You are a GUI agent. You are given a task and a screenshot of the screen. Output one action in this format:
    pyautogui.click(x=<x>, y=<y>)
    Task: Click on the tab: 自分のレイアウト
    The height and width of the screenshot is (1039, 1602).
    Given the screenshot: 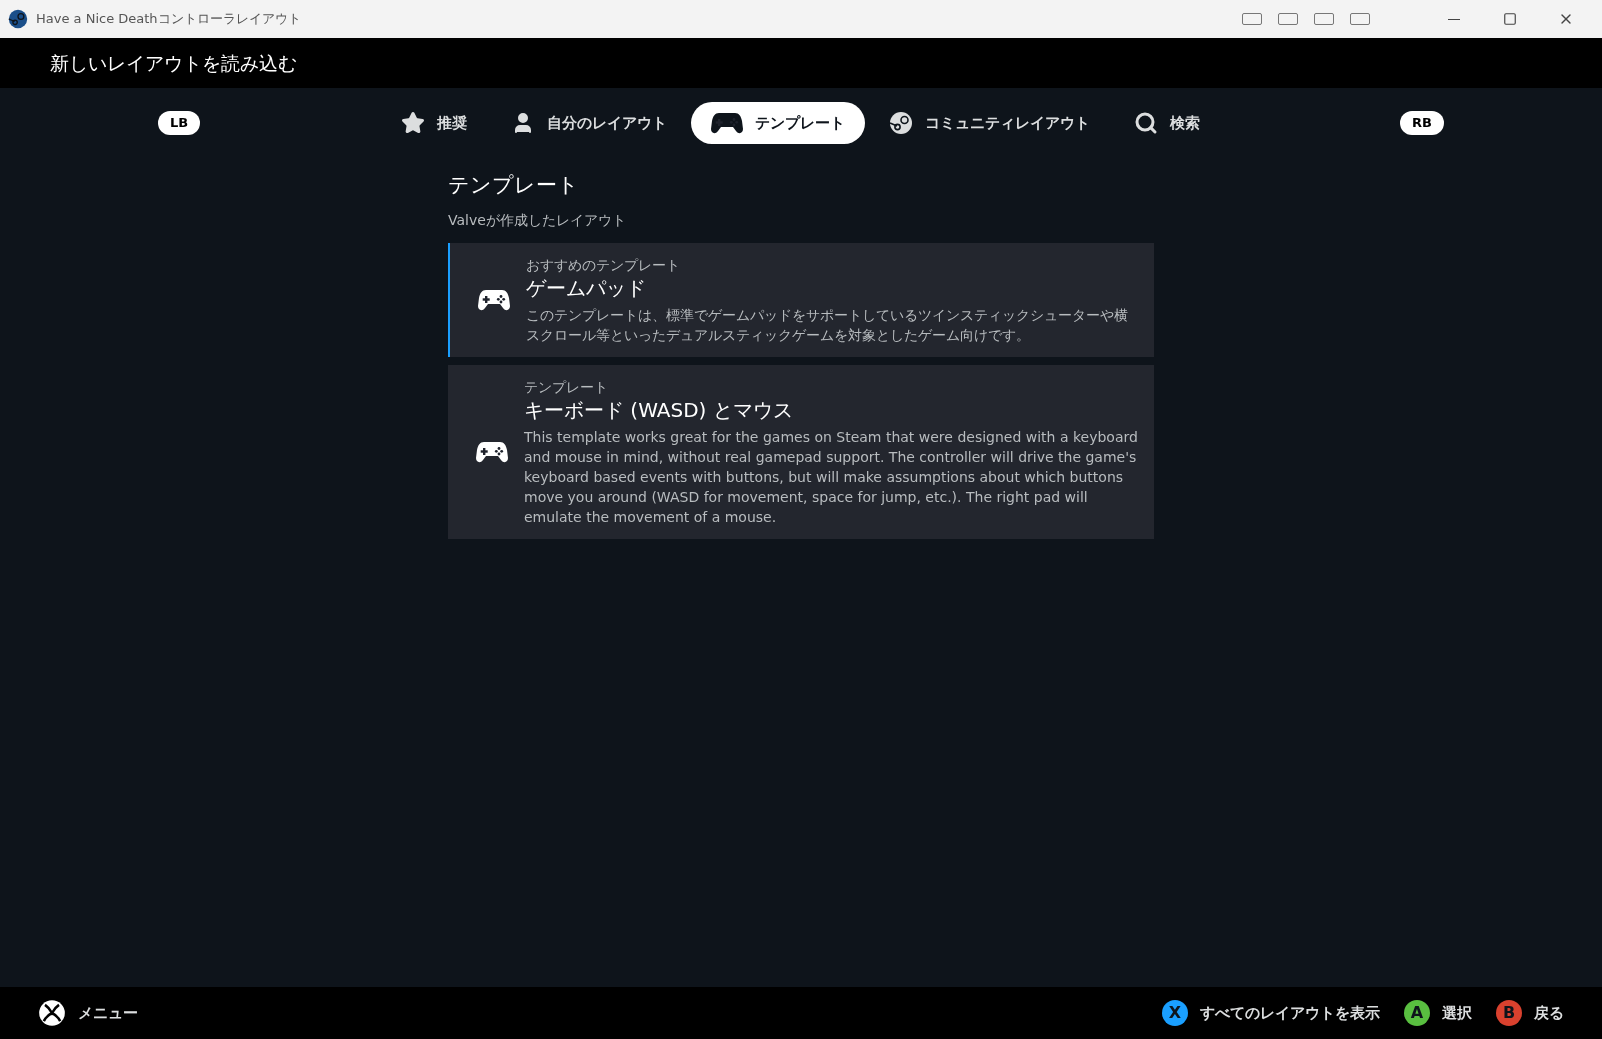 What is the action you would take?
    pyautogui.click(x=588, y=123)
    